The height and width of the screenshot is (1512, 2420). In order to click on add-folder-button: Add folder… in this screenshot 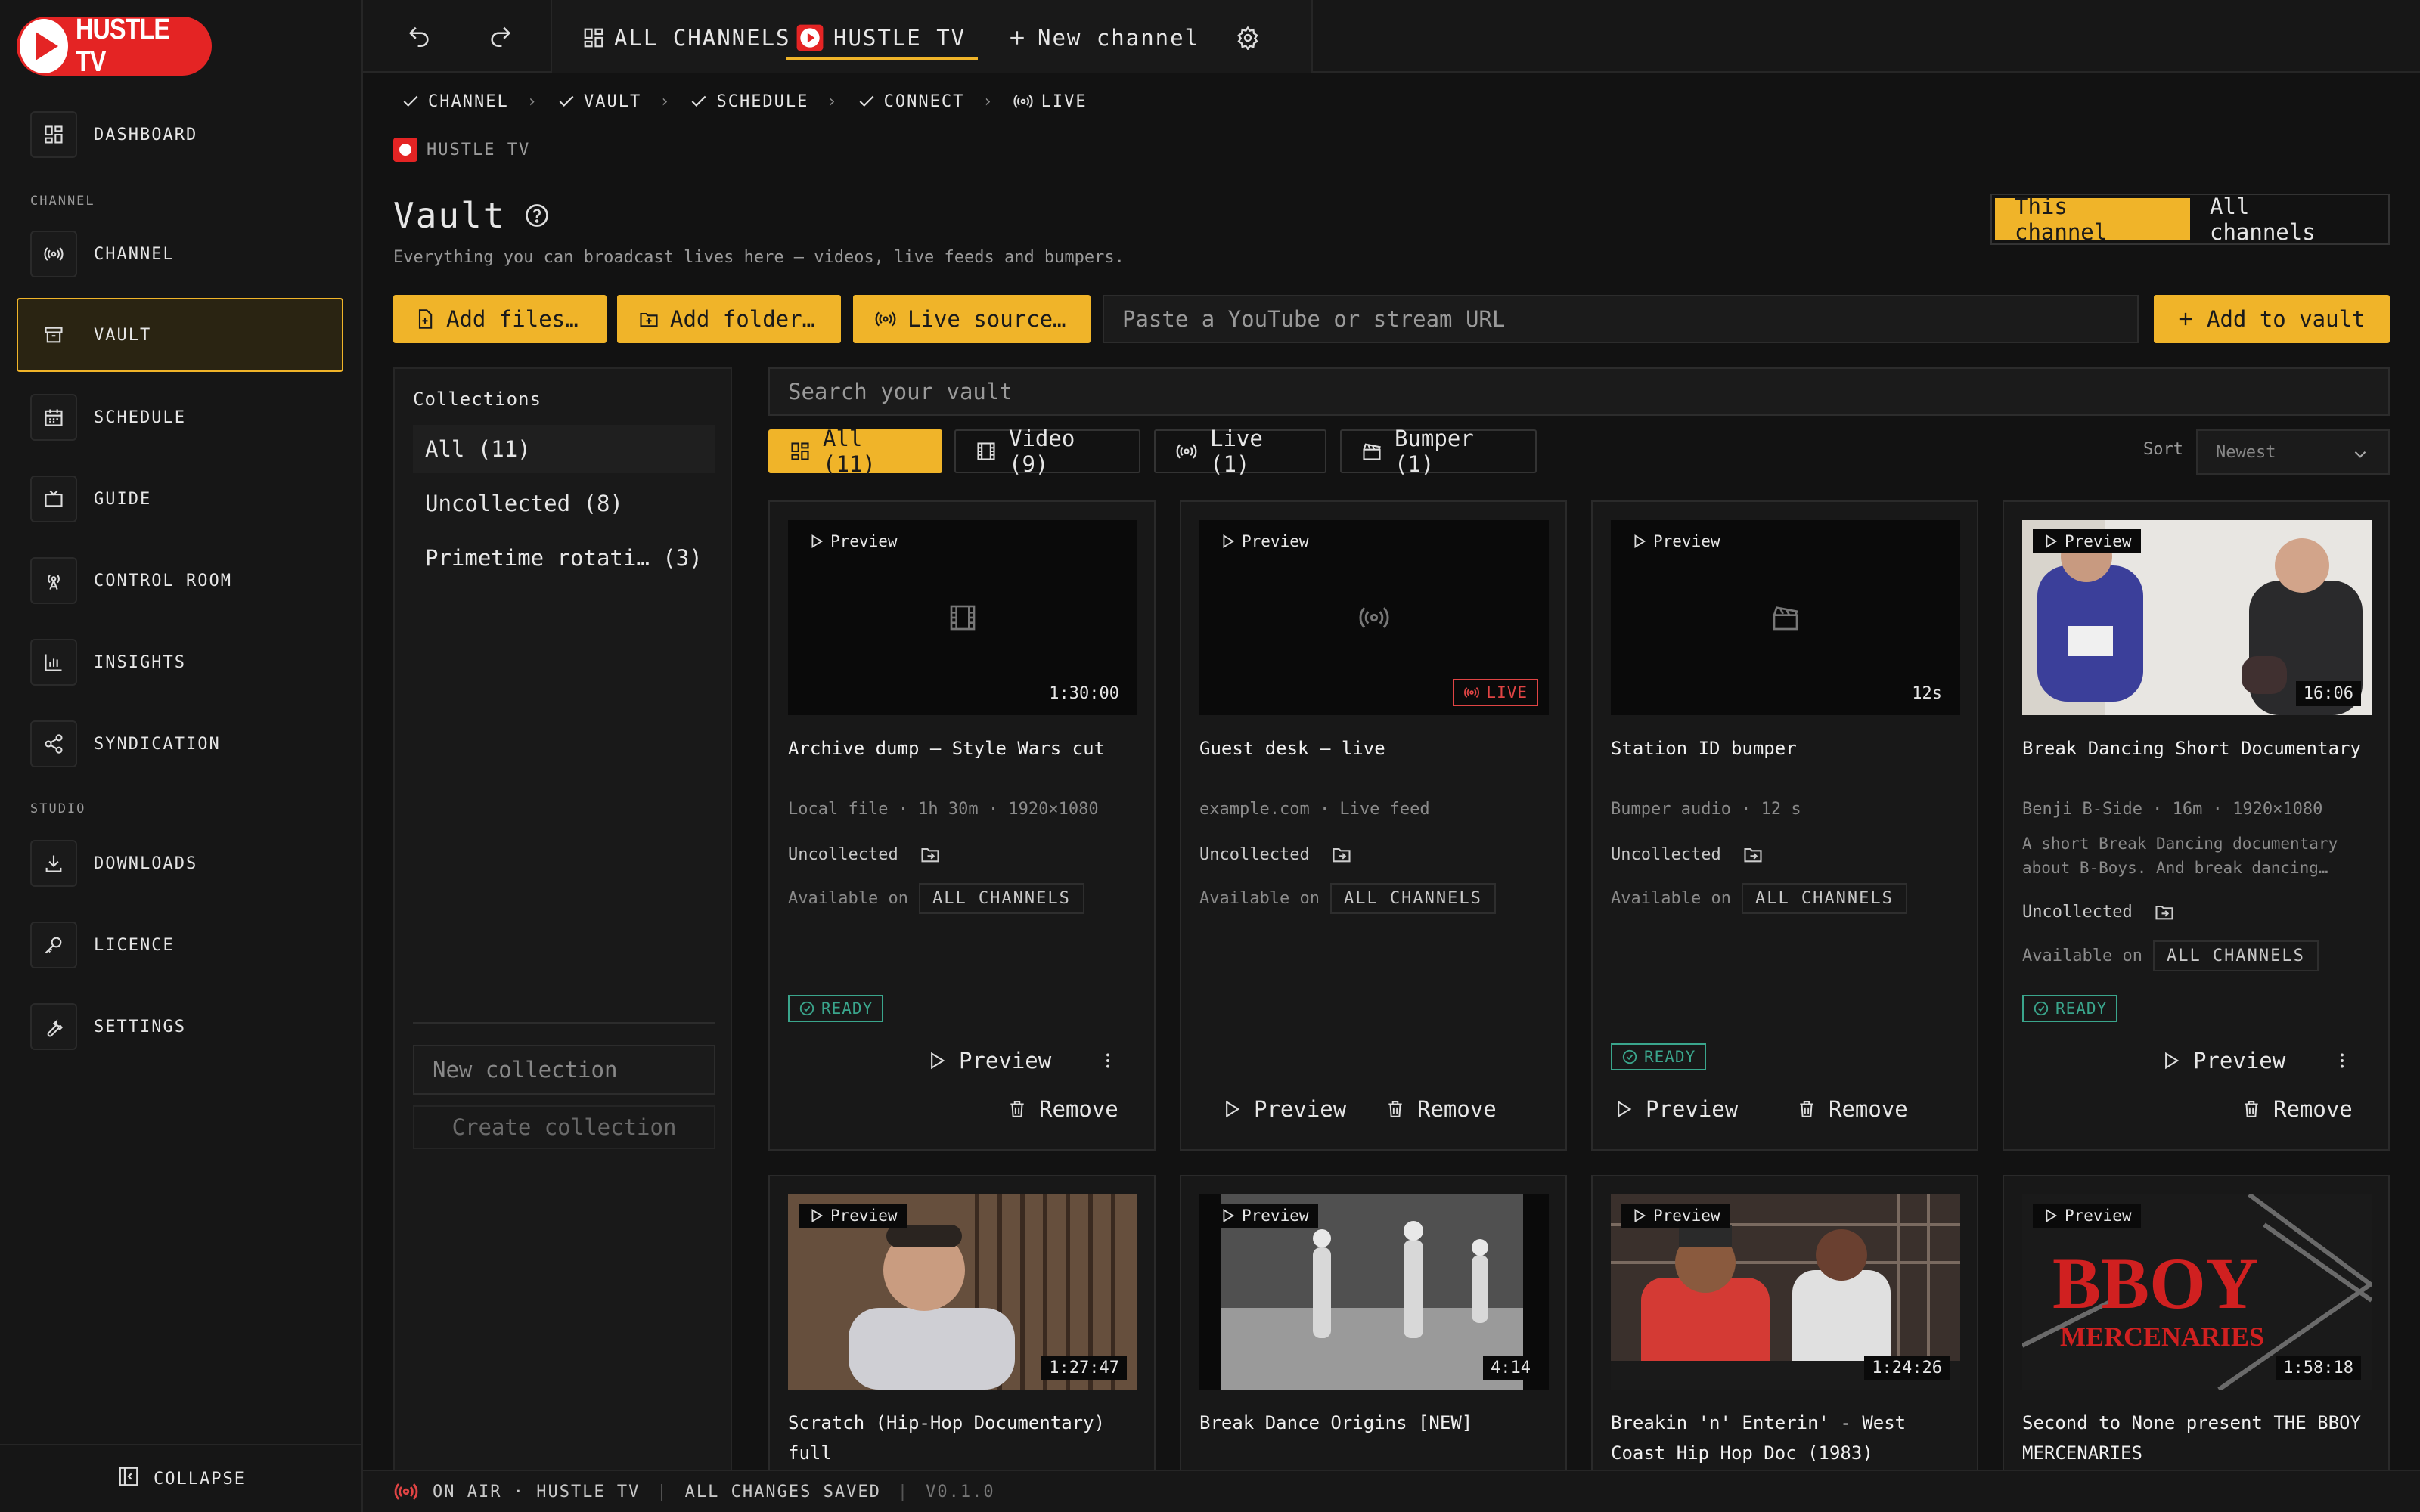, I will do `click(729, 319)`.